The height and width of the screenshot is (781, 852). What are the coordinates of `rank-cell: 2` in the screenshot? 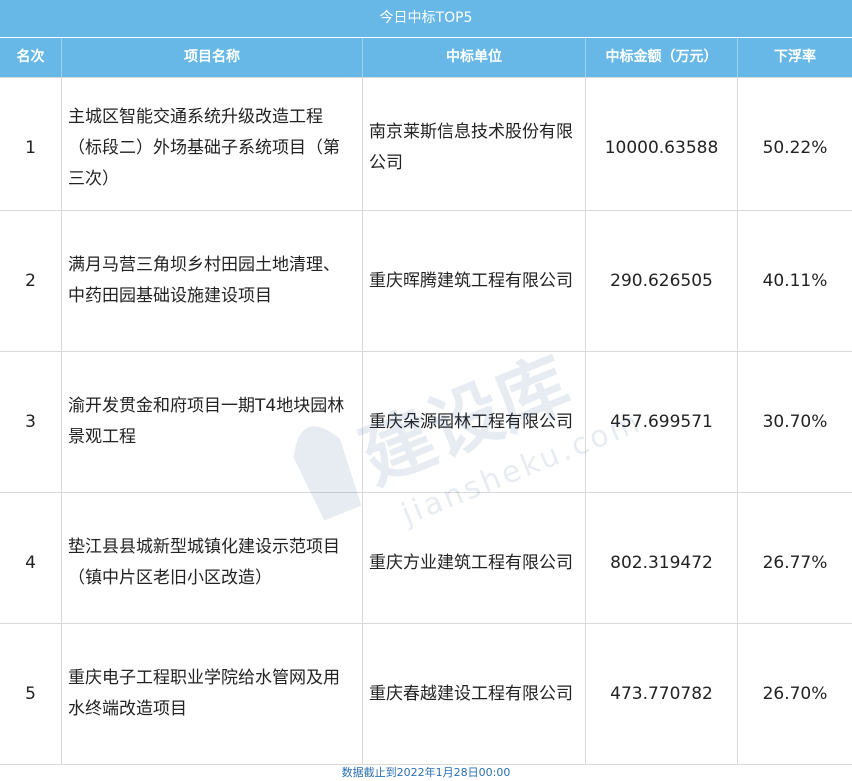 It's located at (30, 280).